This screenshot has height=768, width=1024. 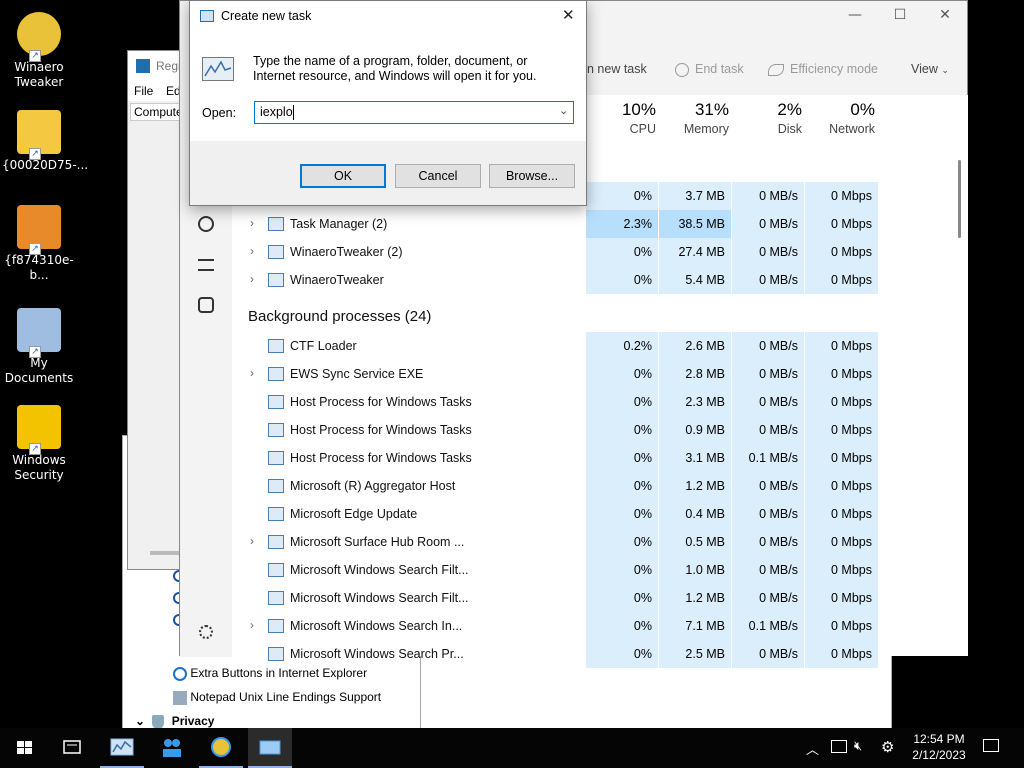 I want to click on tree-item-extra-buttons: Extra Buttons in Internet Explorer, so click(x=270, y=673).